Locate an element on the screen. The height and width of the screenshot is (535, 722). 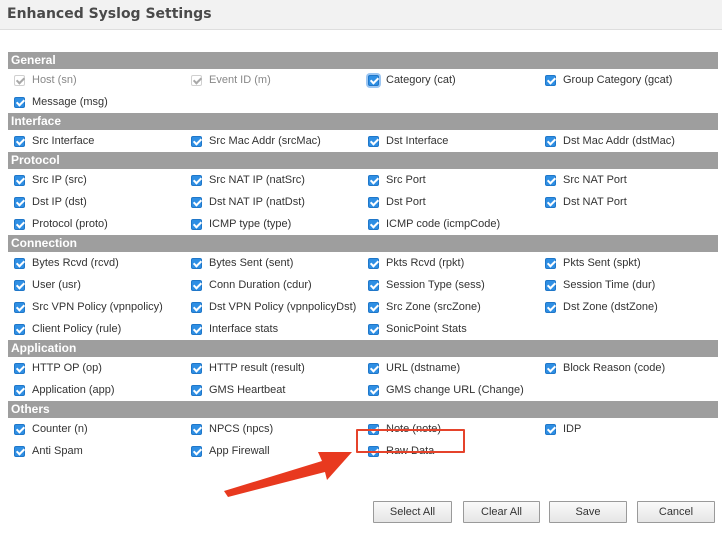
clear-all-button: Clear All is located at coordinates (501, 512).